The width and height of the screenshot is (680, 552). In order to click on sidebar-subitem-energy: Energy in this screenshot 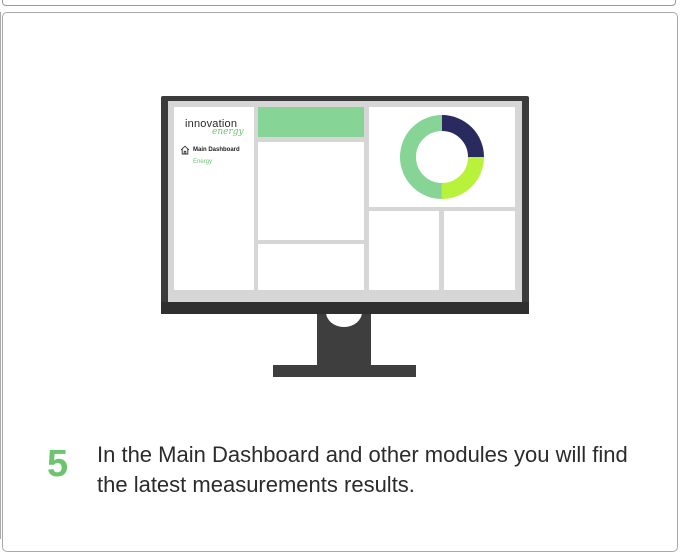, I will do `click(202, 162)`.